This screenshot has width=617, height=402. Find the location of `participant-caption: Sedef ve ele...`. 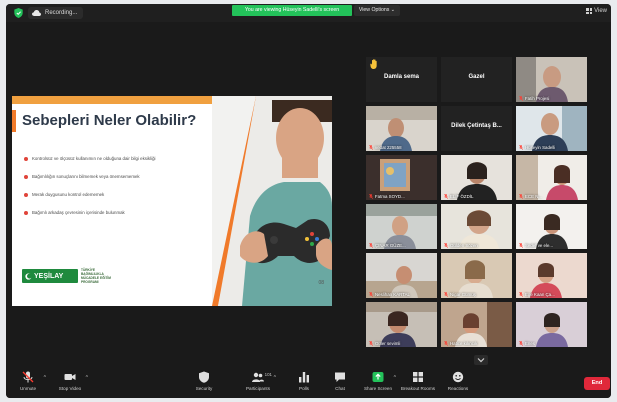

participant-caption: Sedef ve ele... is located at coordinates (539, 245).